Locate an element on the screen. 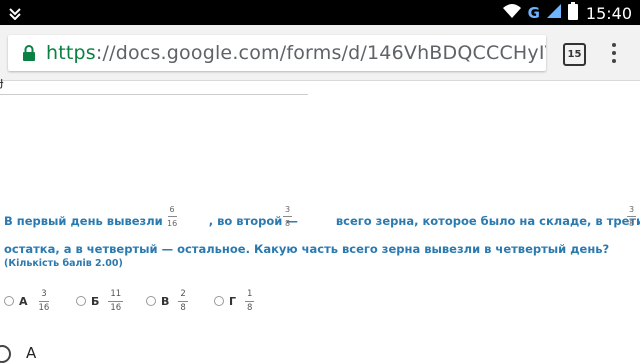 The width and height of the screenshot is (640, 363). answer-radio-button is located at coordinates (5, 354).